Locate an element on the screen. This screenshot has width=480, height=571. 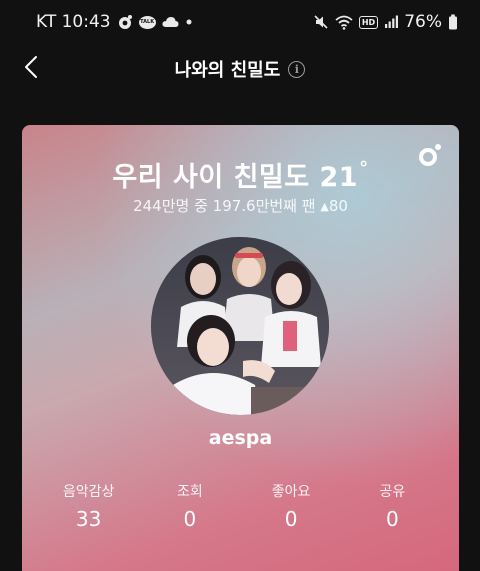
wifi-icon is located at coordinates (344, 22).